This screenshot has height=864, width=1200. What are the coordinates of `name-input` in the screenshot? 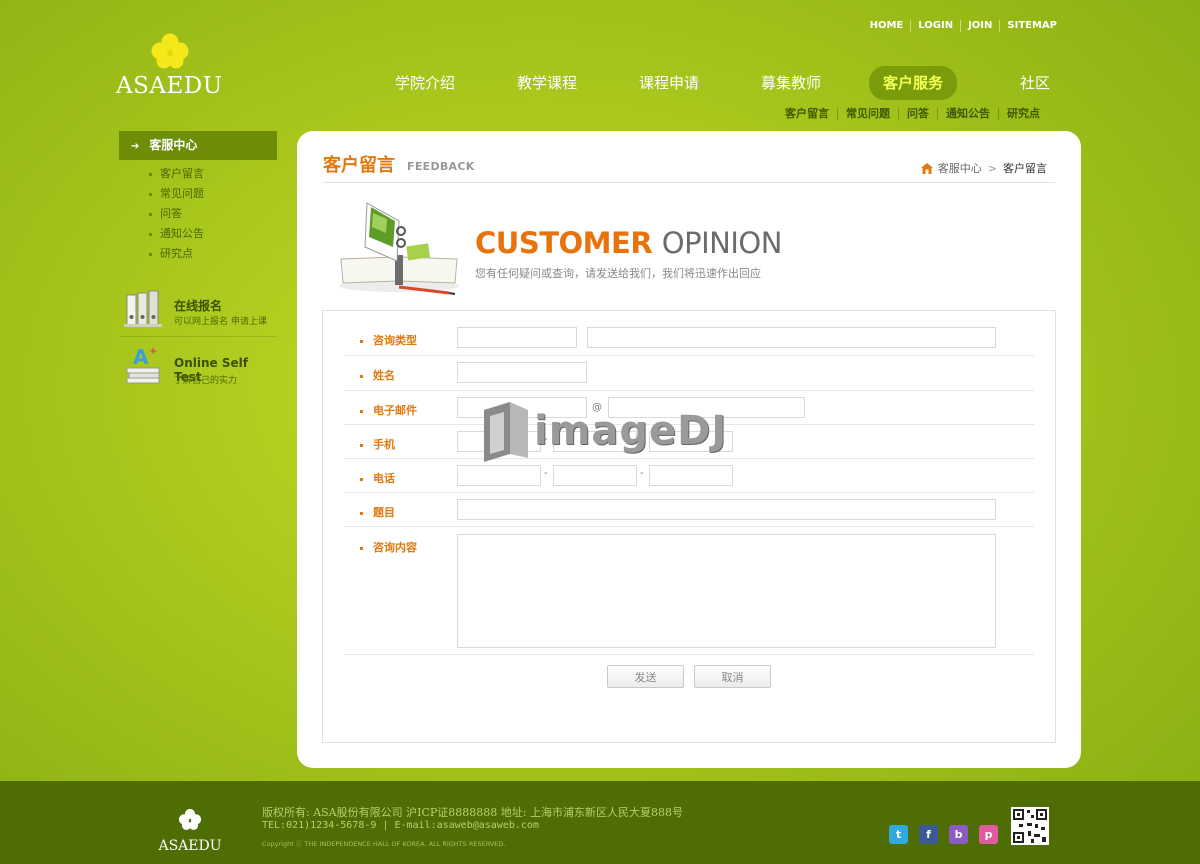 It's located at (522, 372).